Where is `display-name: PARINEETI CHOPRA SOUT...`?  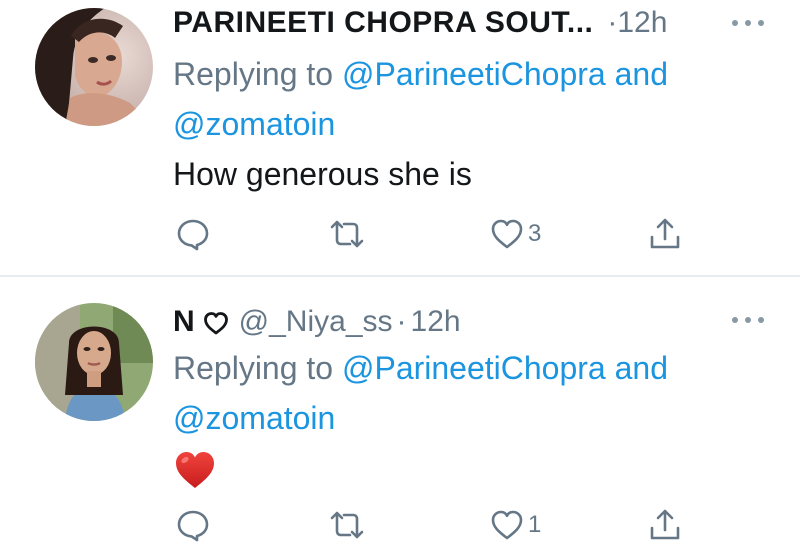 display-name: PARINEETI CHOPRA SOUT... is located at coordinates (383, 23).